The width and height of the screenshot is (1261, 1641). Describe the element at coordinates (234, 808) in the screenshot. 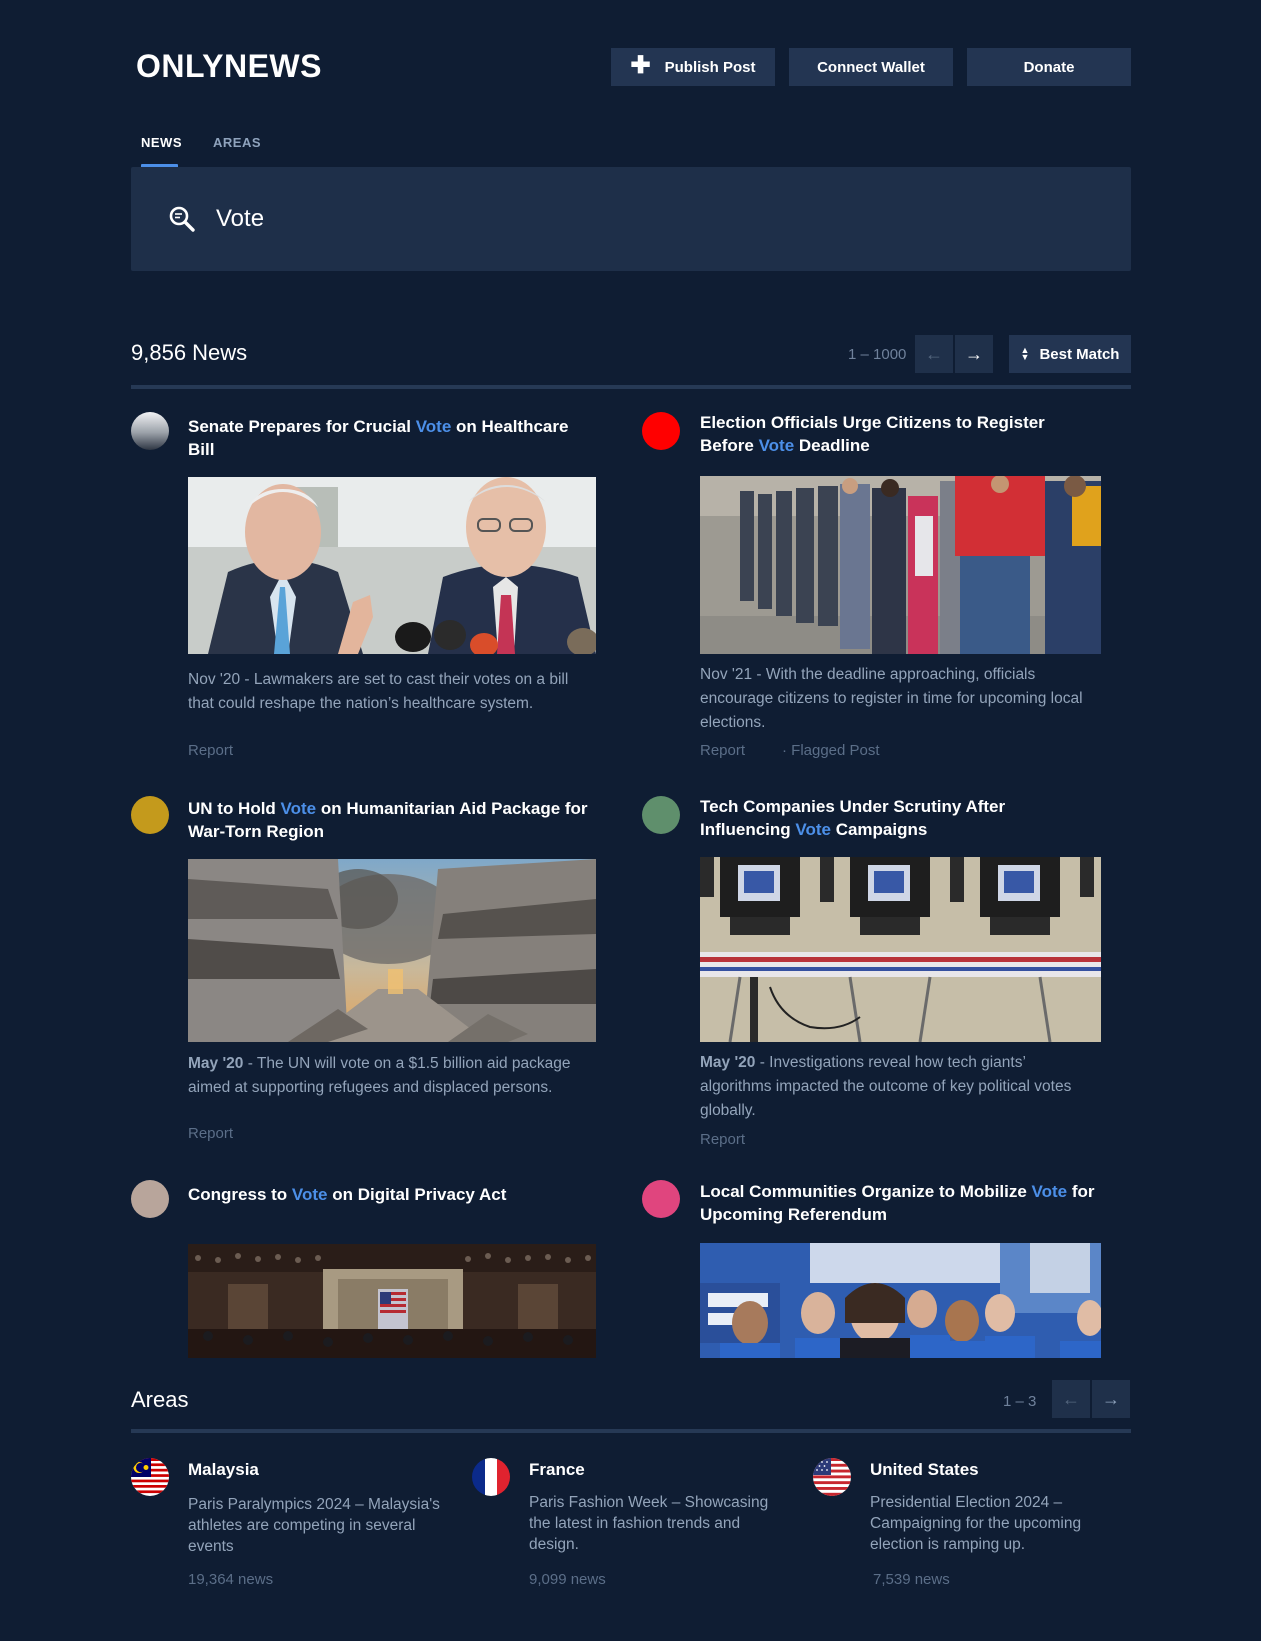

I see `news-title-text: UN to Hold` at that location.